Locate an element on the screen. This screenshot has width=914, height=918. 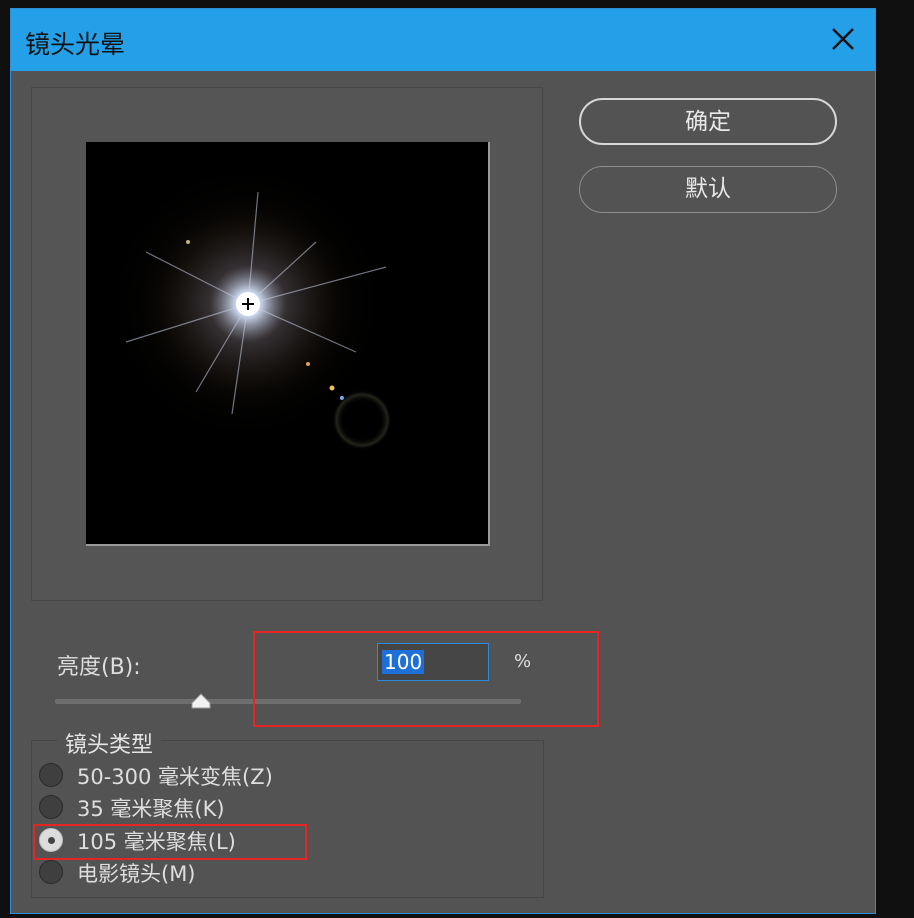
radio-label: 50-300 毫米变焦(Z) is located at coordinates (175, 777).